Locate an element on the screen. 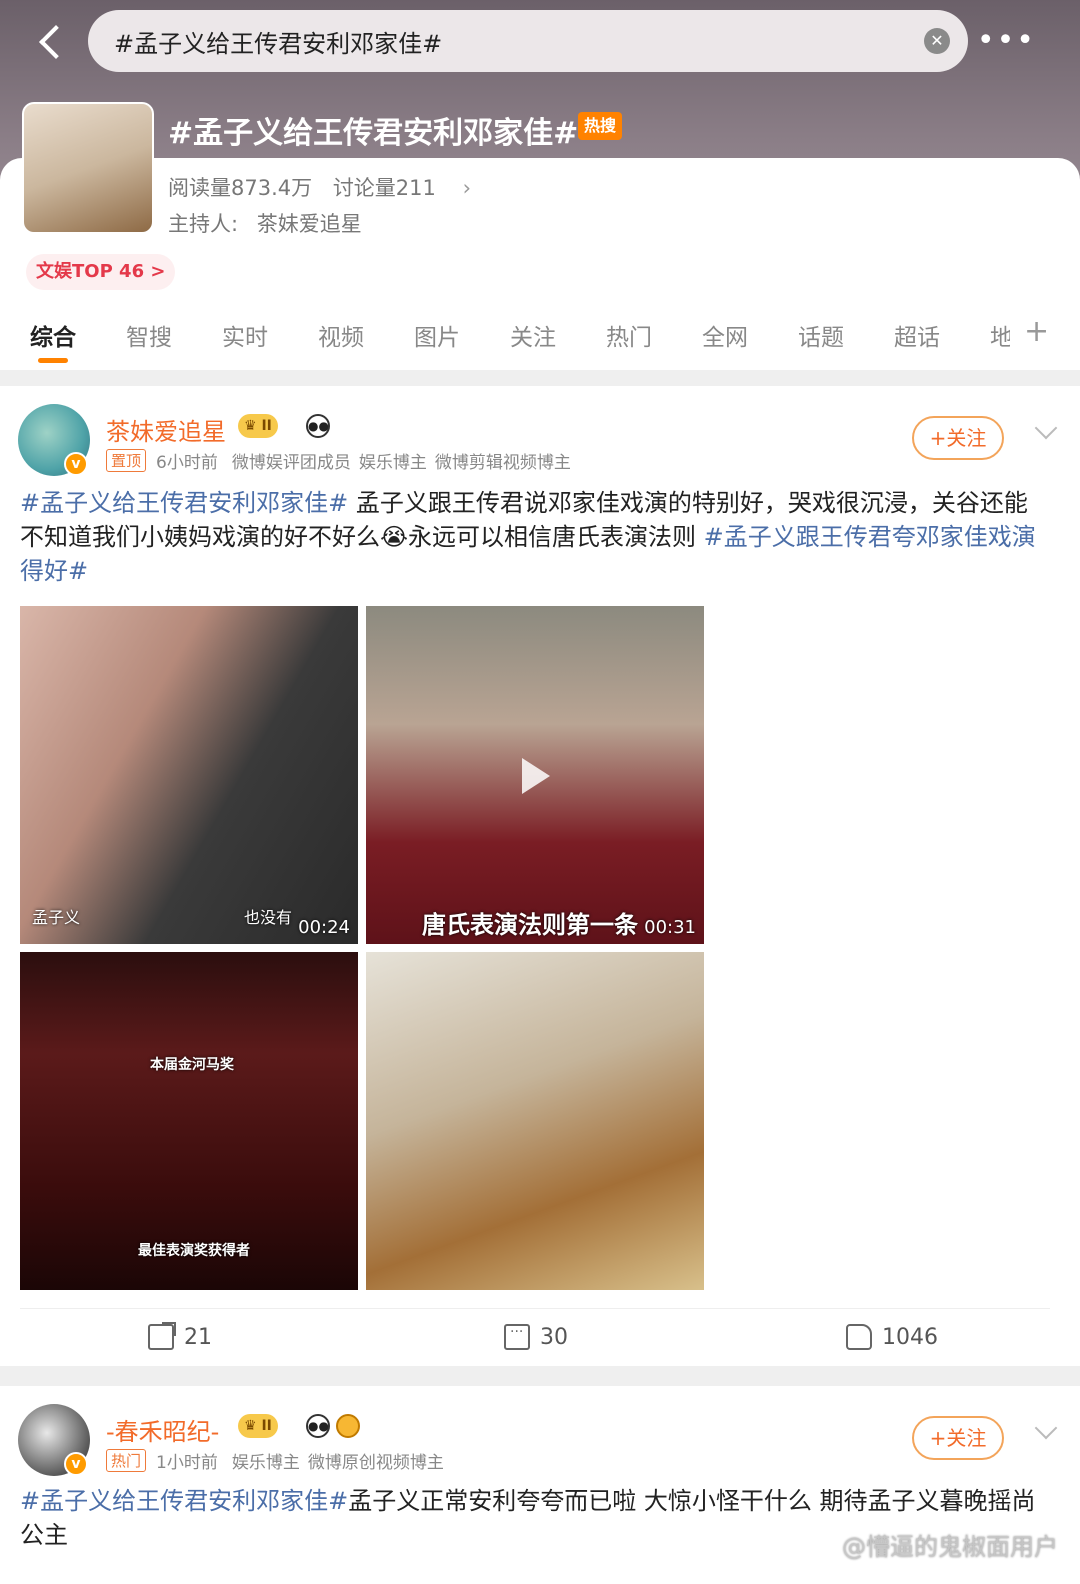 This screenshot has height=1584, width=1080. hot-search-badge: 热搜 is located at coordinates (600, 126).